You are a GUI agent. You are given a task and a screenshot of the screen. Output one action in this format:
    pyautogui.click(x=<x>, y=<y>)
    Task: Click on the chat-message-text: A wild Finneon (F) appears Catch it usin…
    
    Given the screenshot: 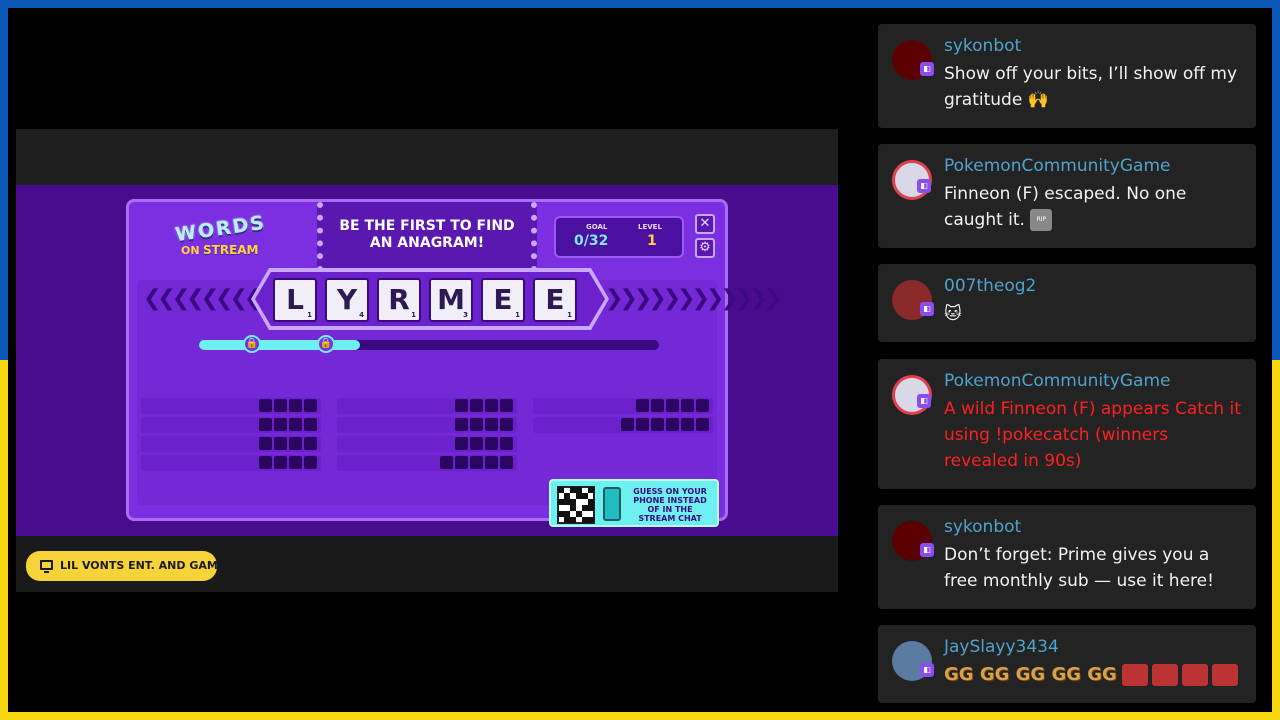 What is the action you would take?
    pyautogui.click(x=1092, y=435)
    